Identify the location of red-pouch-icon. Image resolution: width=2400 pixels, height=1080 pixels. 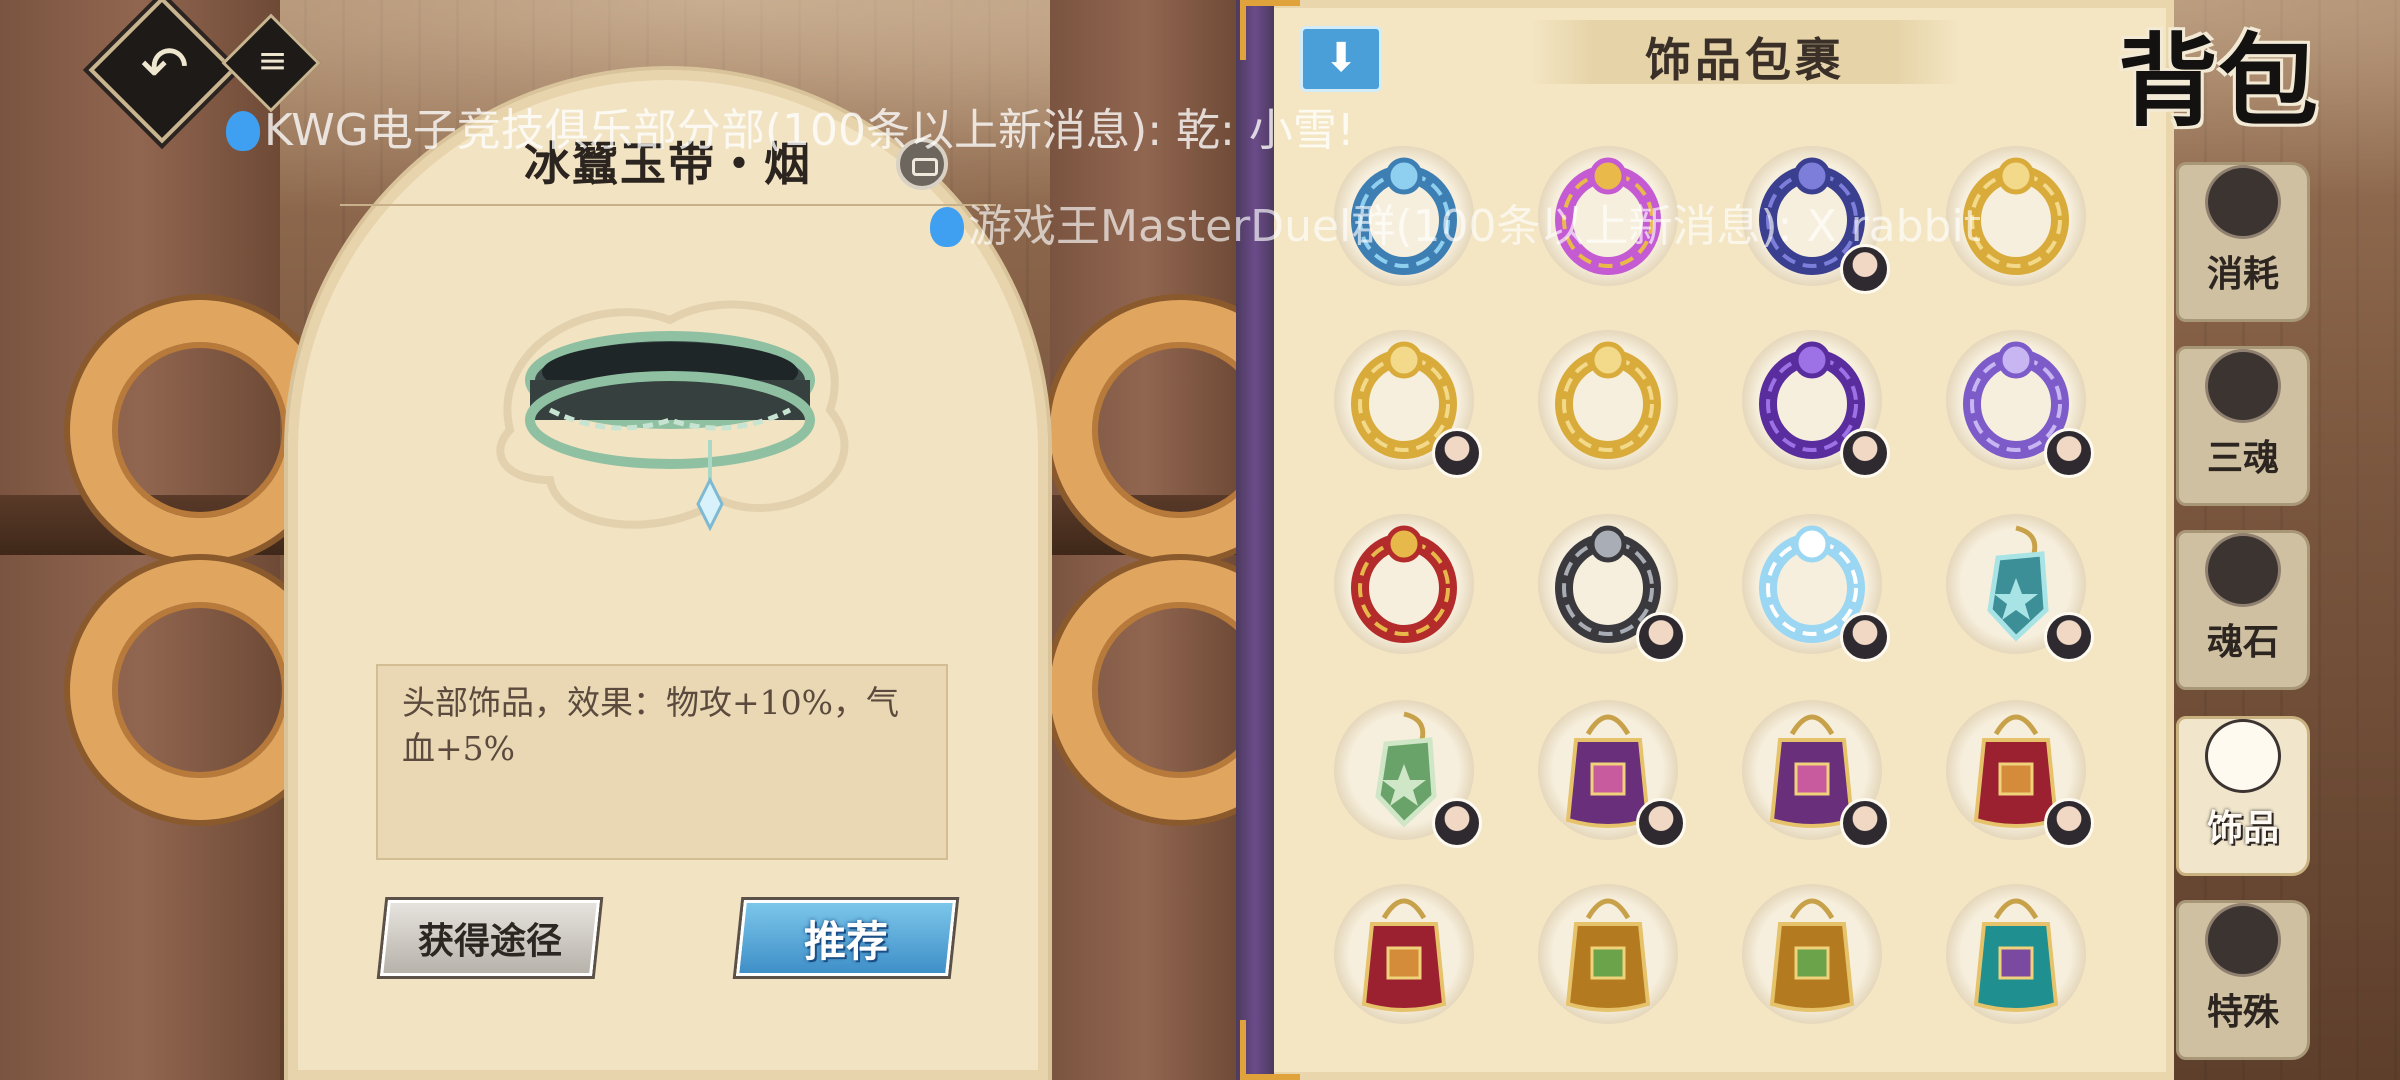
(1404, 955).